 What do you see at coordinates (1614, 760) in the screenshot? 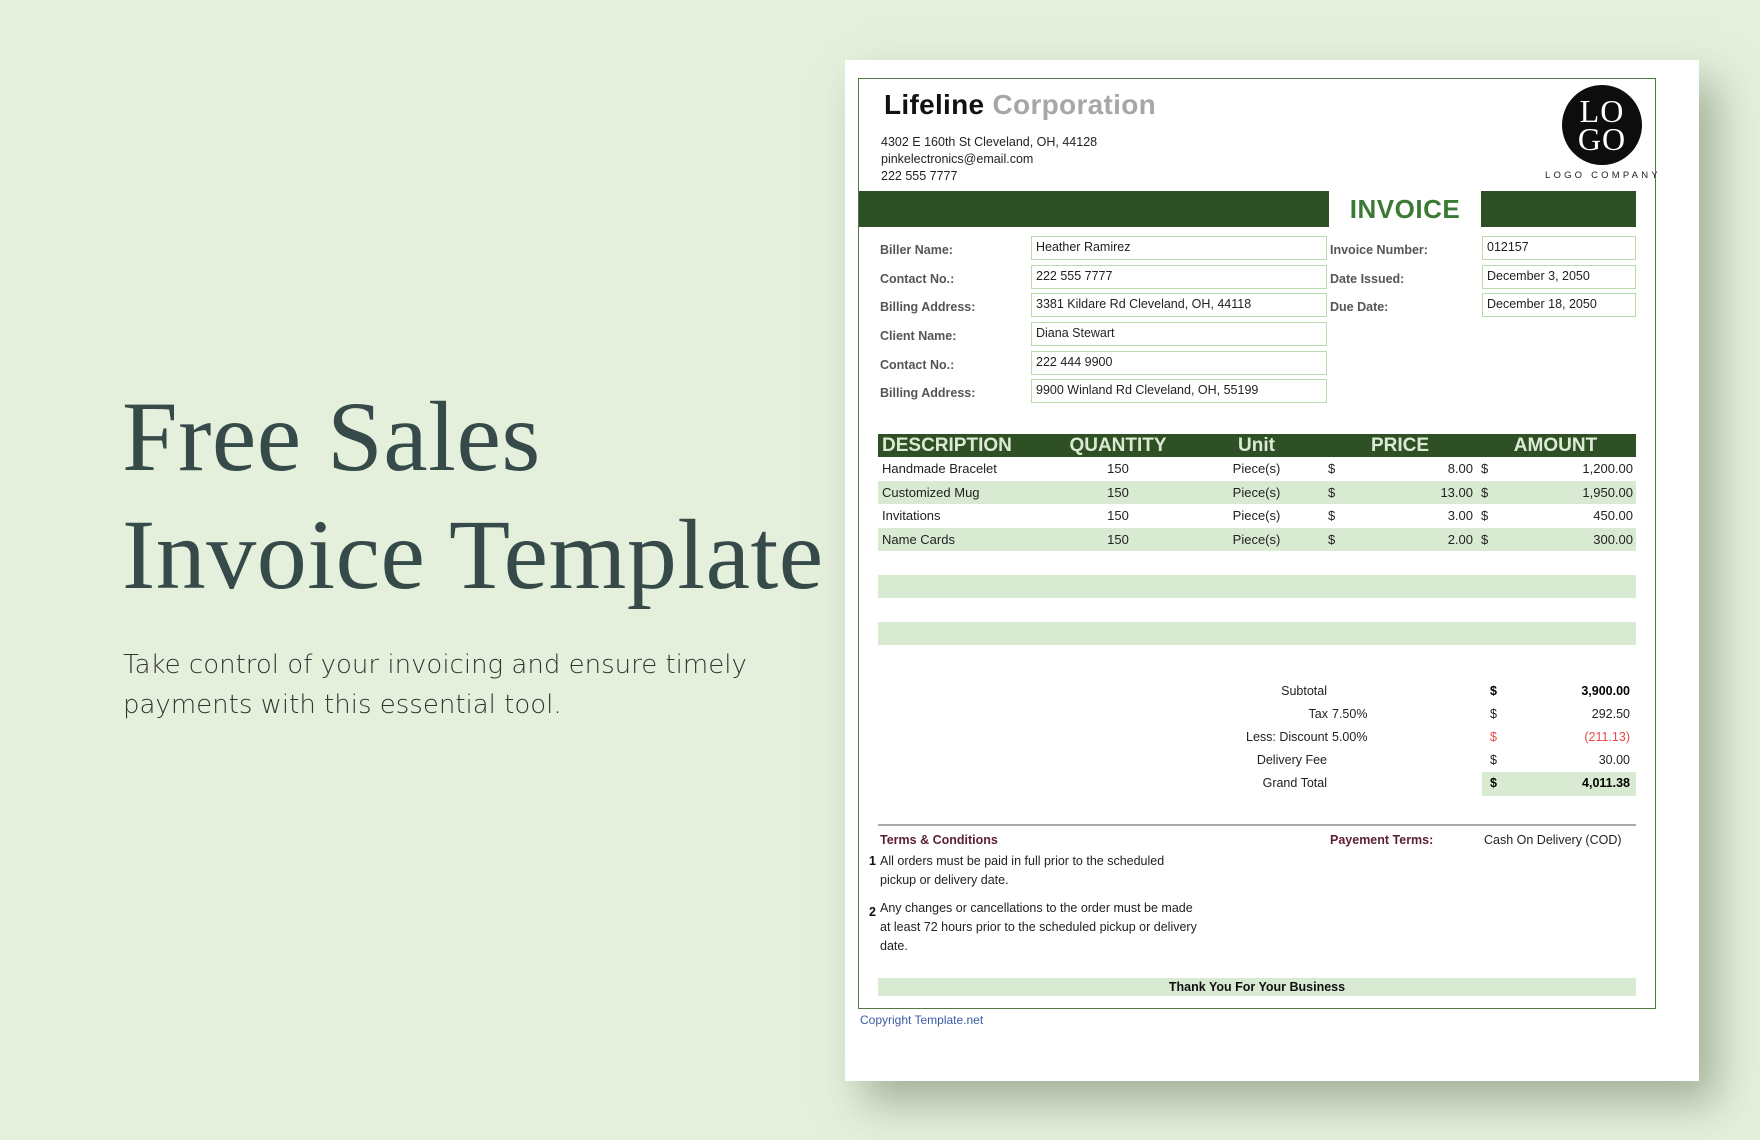
I see `delivery-fee-value: 30.00` at bounding box center [1614, 760].